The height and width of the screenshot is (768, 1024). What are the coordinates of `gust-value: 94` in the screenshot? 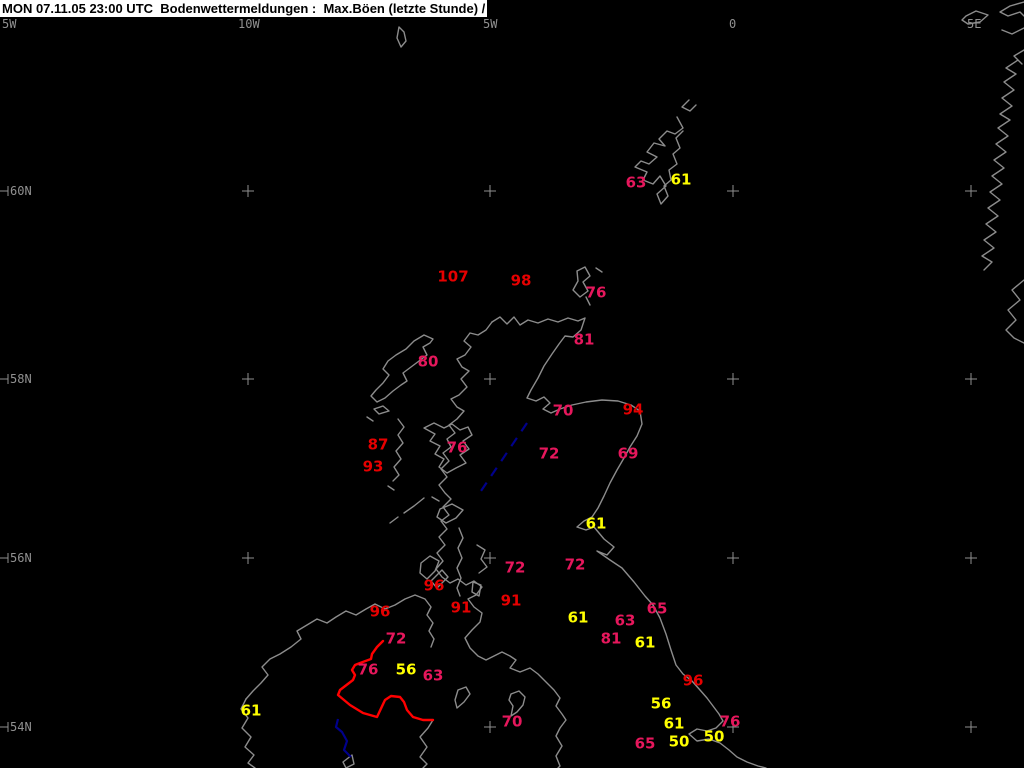 It's located at (633, 409).